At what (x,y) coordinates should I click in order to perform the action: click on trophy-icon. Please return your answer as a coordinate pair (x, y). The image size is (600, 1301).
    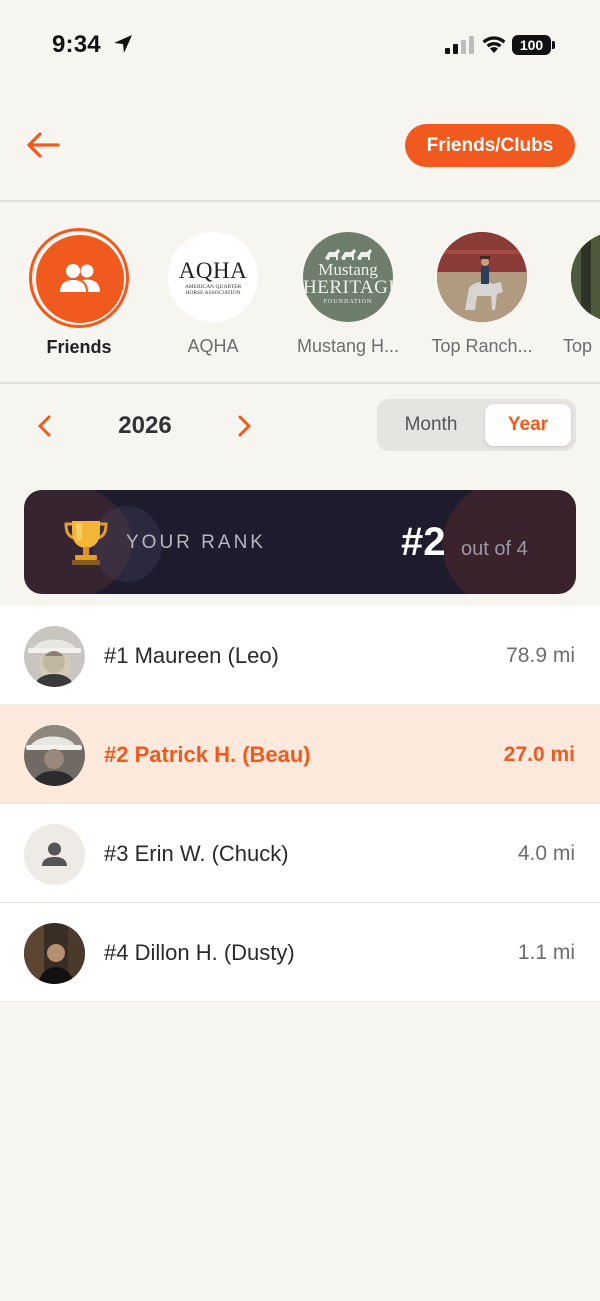
    Looking at the image, I should click on (86, 543).